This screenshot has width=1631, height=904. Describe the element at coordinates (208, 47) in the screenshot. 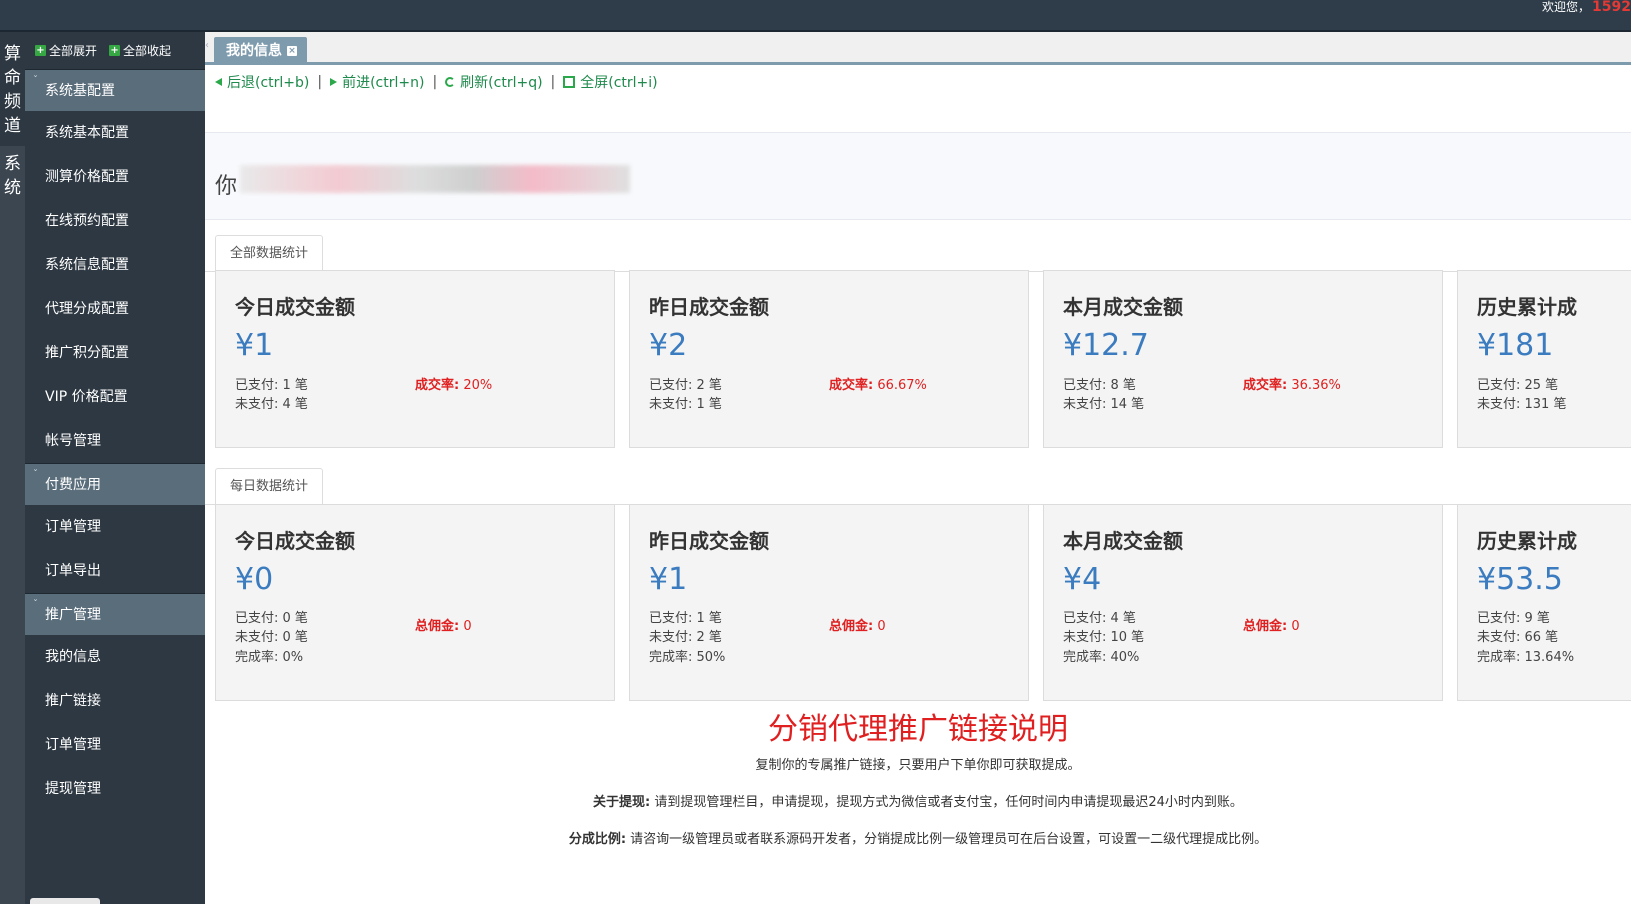

I see `chevron-left-icon: ‹` at that location.